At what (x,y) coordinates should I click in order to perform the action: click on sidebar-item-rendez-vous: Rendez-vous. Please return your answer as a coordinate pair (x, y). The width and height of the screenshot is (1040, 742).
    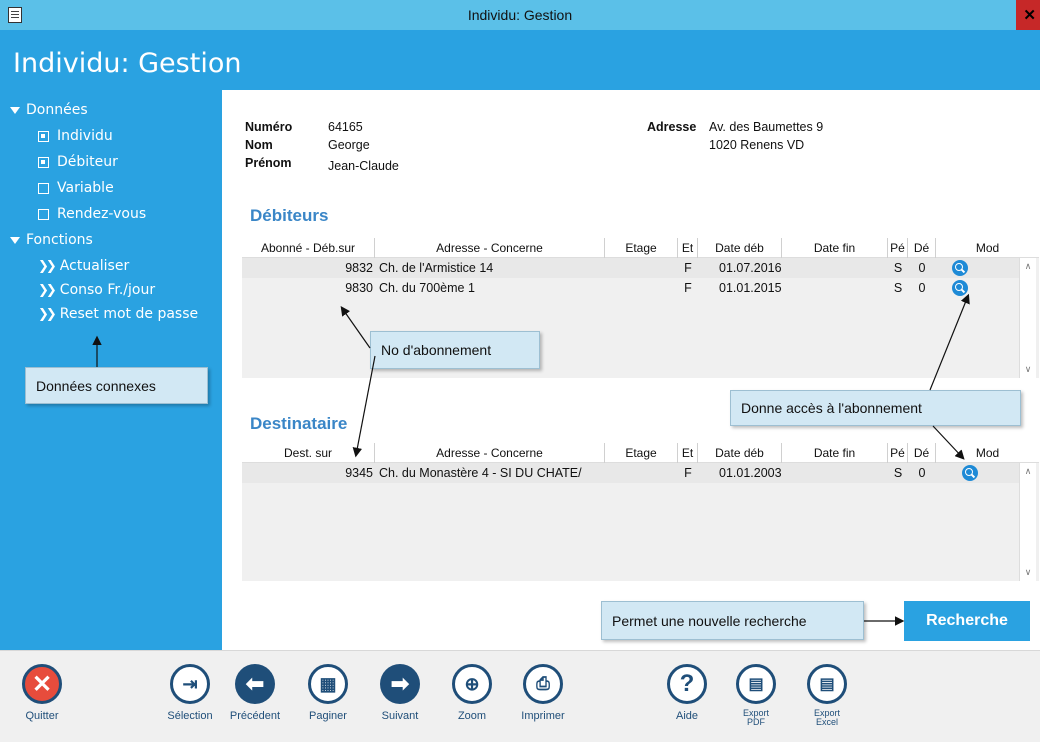
    Looking at the image, I should click on (92, 214).